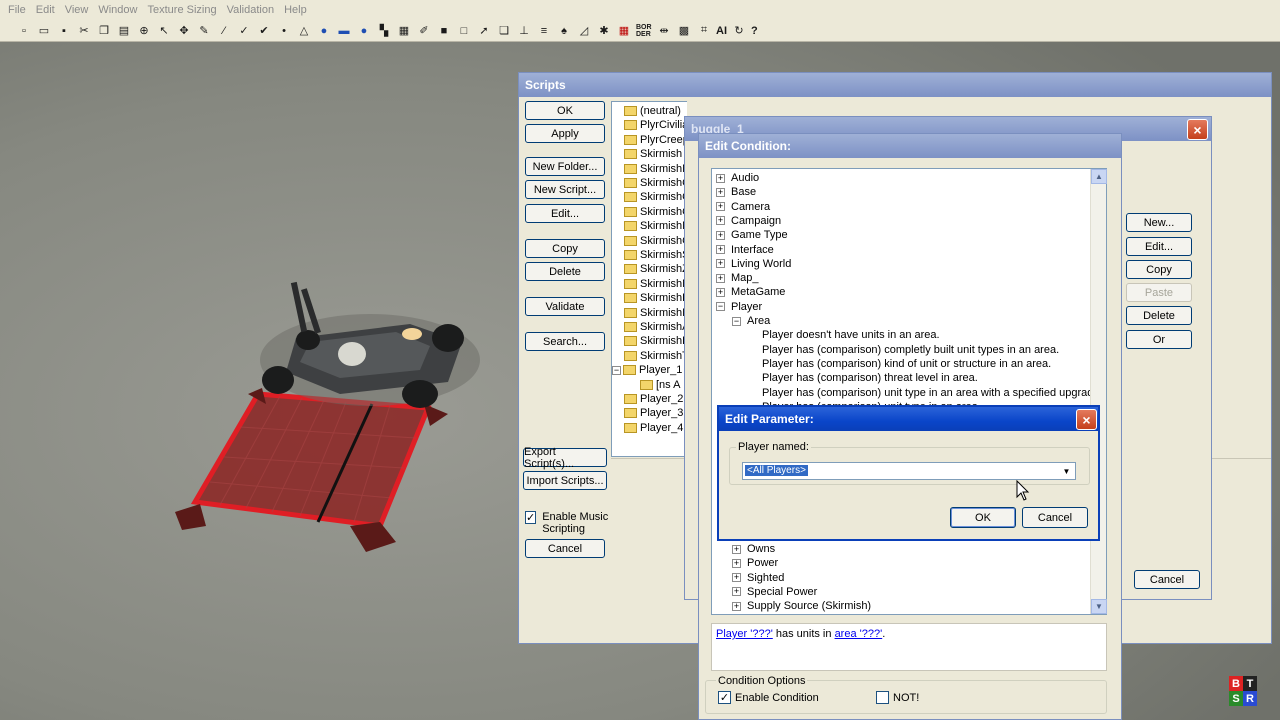 Image resolution: width=1280 pixels, height=720 pixels. I want to click on folder-item: SkirmishC, so click(655, 183).